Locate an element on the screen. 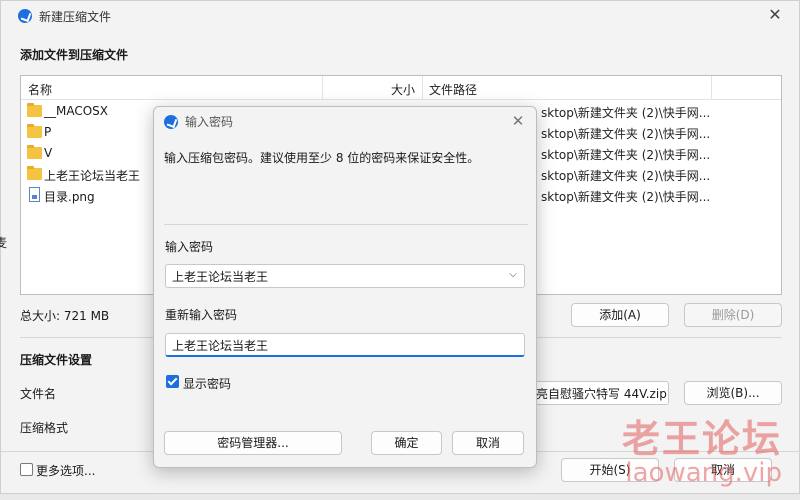  file-name: V is located at coordinates (48, 153).